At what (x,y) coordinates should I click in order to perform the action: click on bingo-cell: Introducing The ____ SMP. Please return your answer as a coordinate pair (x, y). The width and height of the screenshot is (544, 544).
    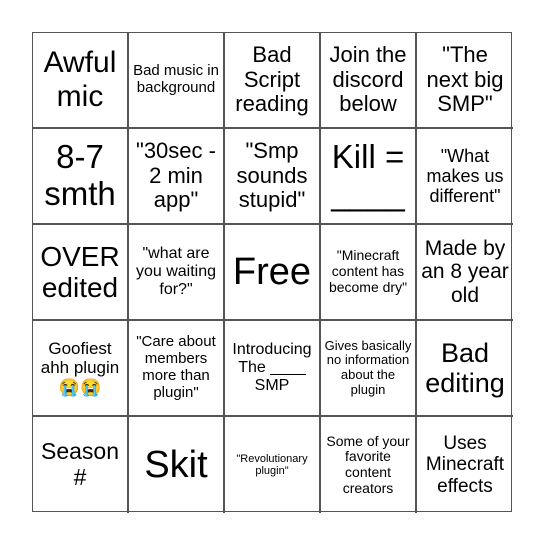
    Looking at the image, I should click on (273, 369).